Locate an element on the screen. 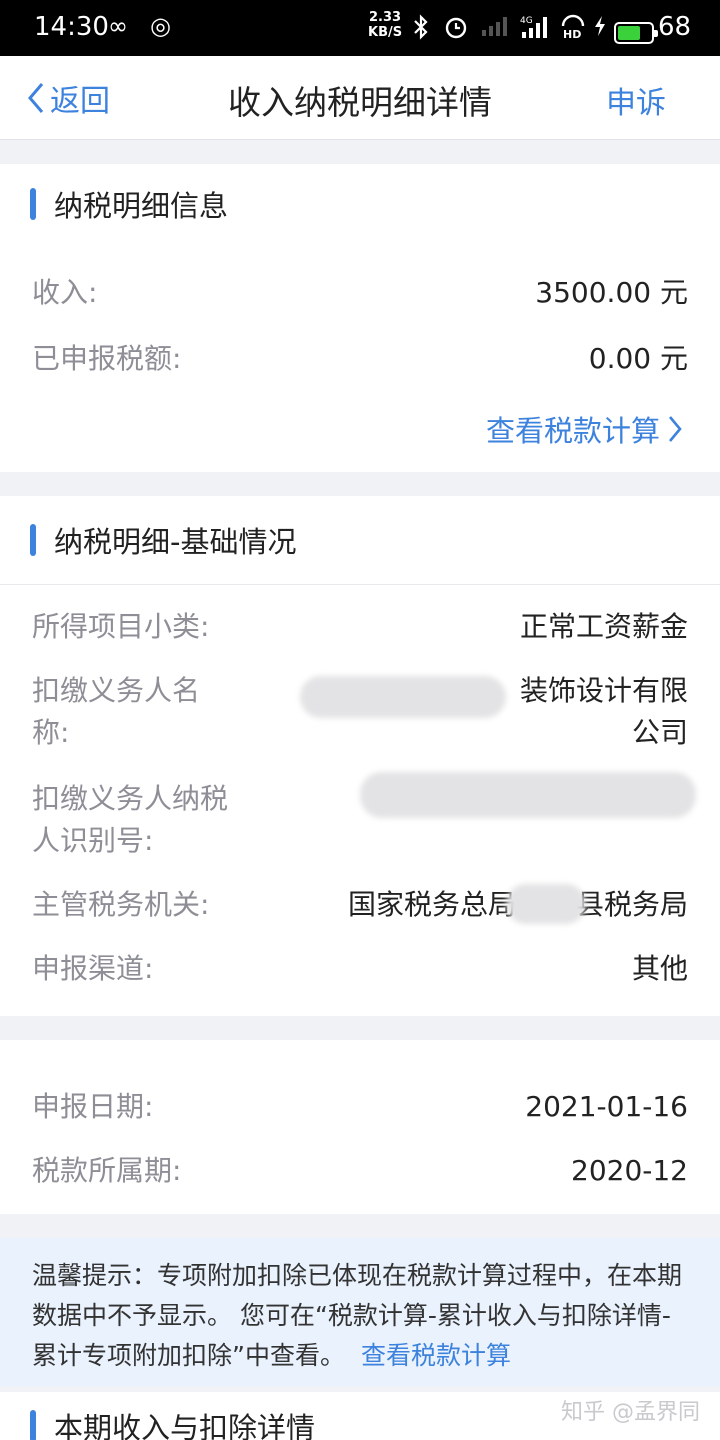  svg-text: 4G is located at coordinates (526, 21).